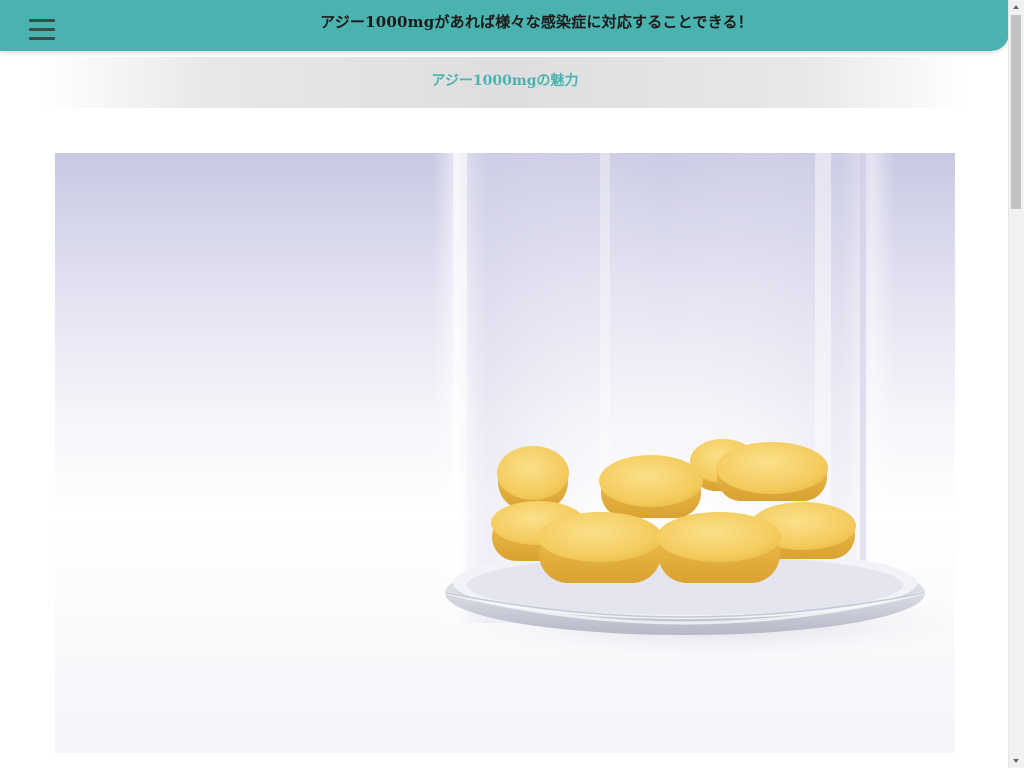  I want to click on scroll-down-arrow-icon, so click(1016, 760).